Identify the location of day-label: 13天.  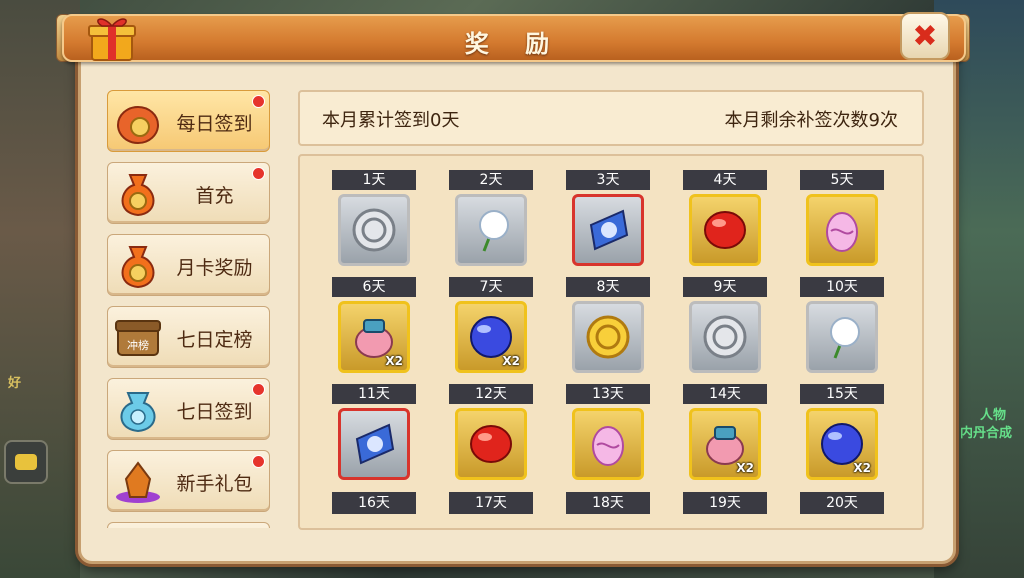
(608, 394).